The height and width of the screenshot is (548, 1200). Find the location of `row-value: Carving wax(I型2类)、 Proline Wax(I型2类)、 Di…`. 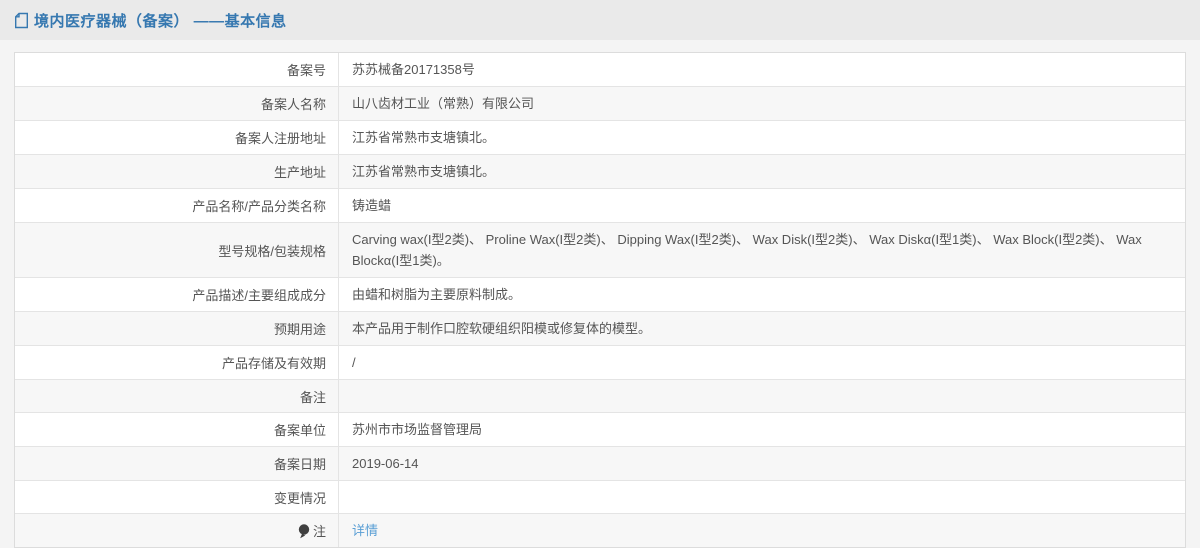

row-value: Carving wax(I型2类)、 Proline Wax(I型2类)、 Di… is located at coordinates (762, 250).